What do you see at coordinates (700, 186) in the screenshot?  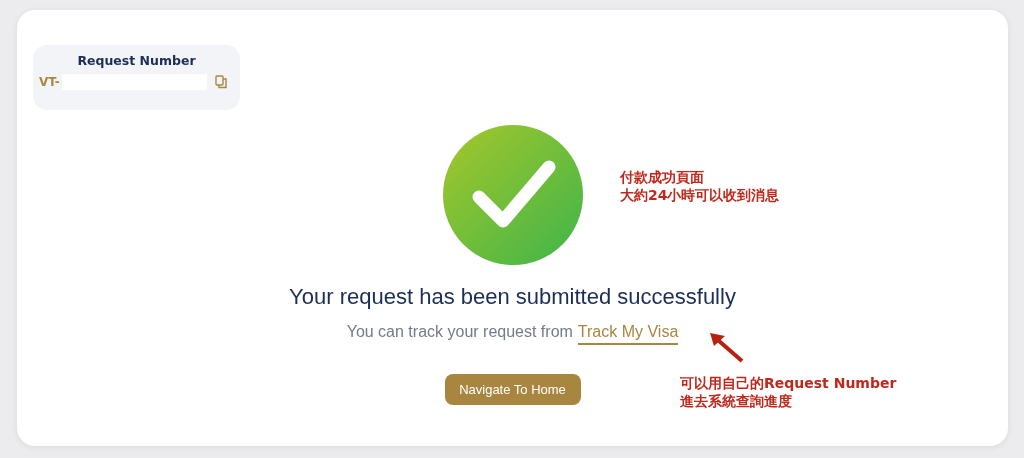 I see `annotation-text: 付款成功頁面 大約24小時可以收到消息` at bounding box center [700, 186].